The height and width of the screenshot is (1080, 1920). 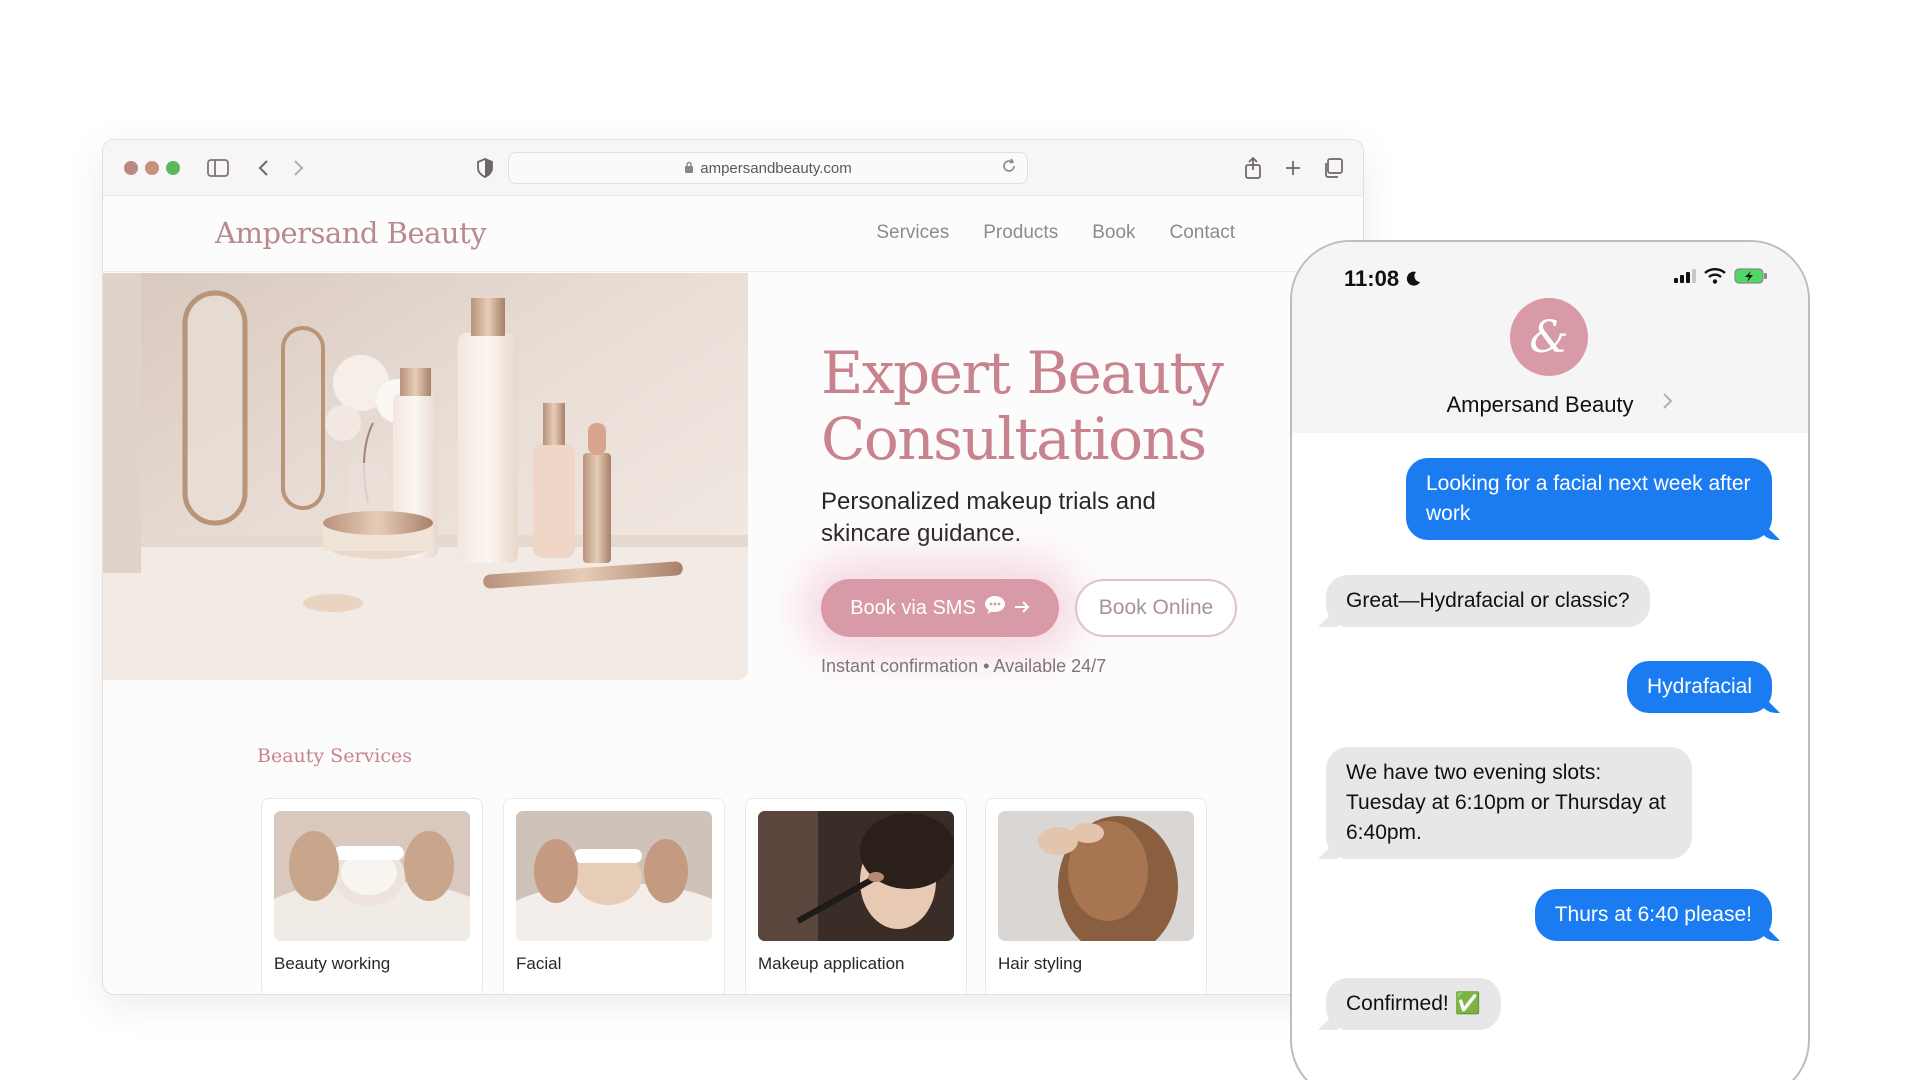 What do you see at coordinates (1653, 915) in the screenshot?
I see `message-outgoing: Thurs at 6:40 please!` at bounding box center [1653, 915].